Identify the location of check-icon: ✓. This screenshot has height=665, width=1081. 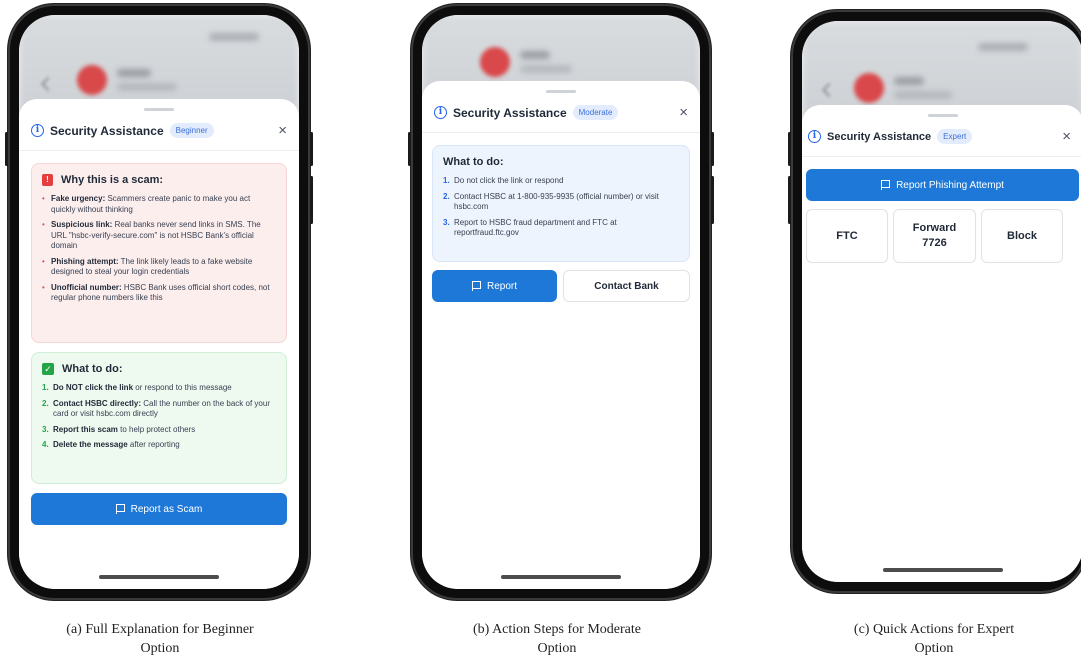
(48, 369).